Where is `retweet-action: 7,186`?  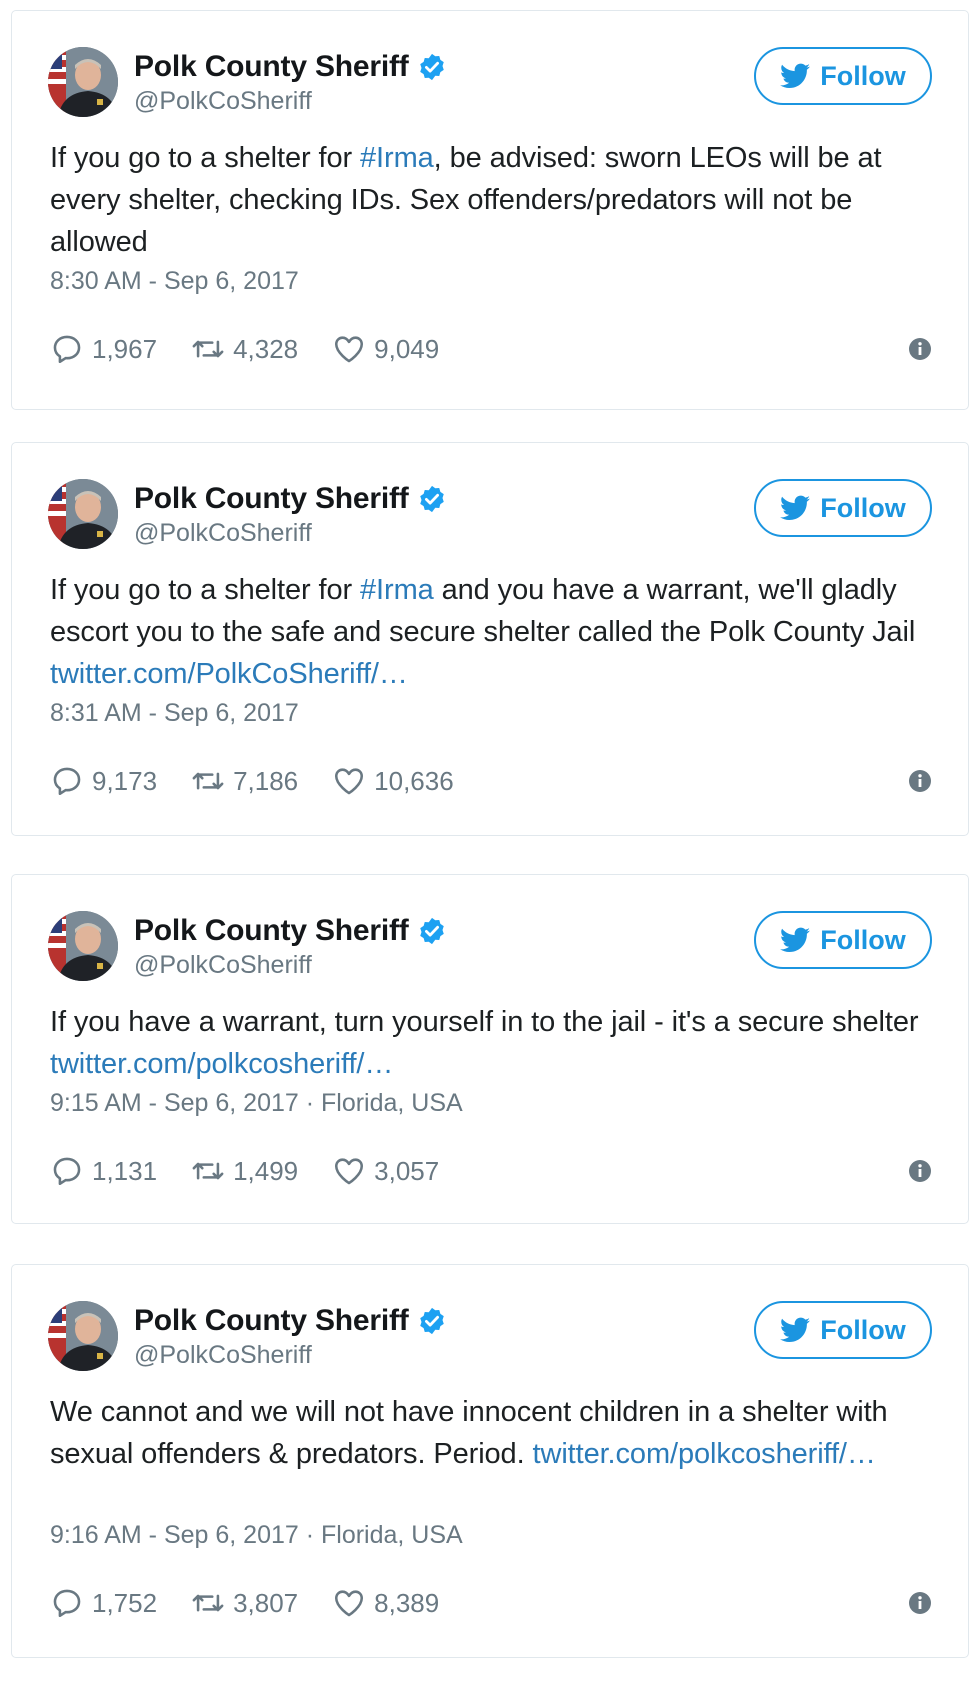 retweet-action: 7,186 is located at coordinates (244, 781).